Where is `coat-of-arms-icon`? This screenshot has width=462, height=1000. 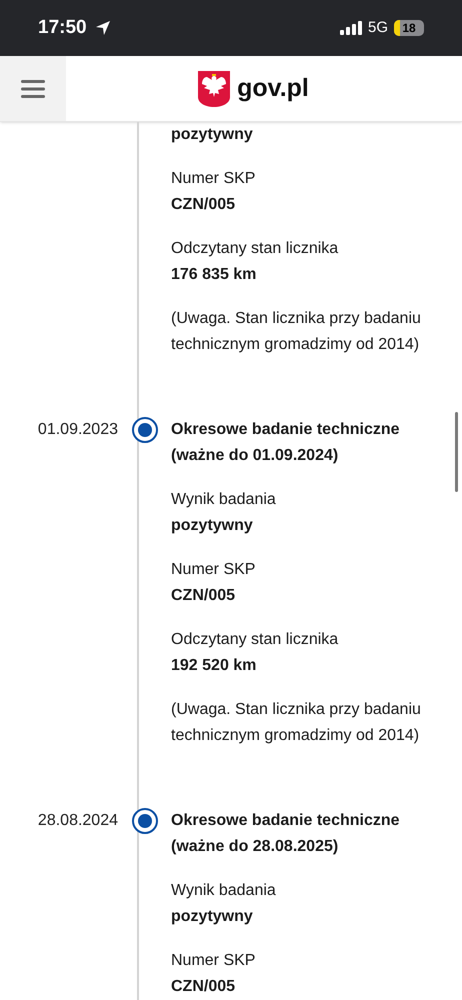
coat-of-arms-icon is located at coordinates (214, 89).